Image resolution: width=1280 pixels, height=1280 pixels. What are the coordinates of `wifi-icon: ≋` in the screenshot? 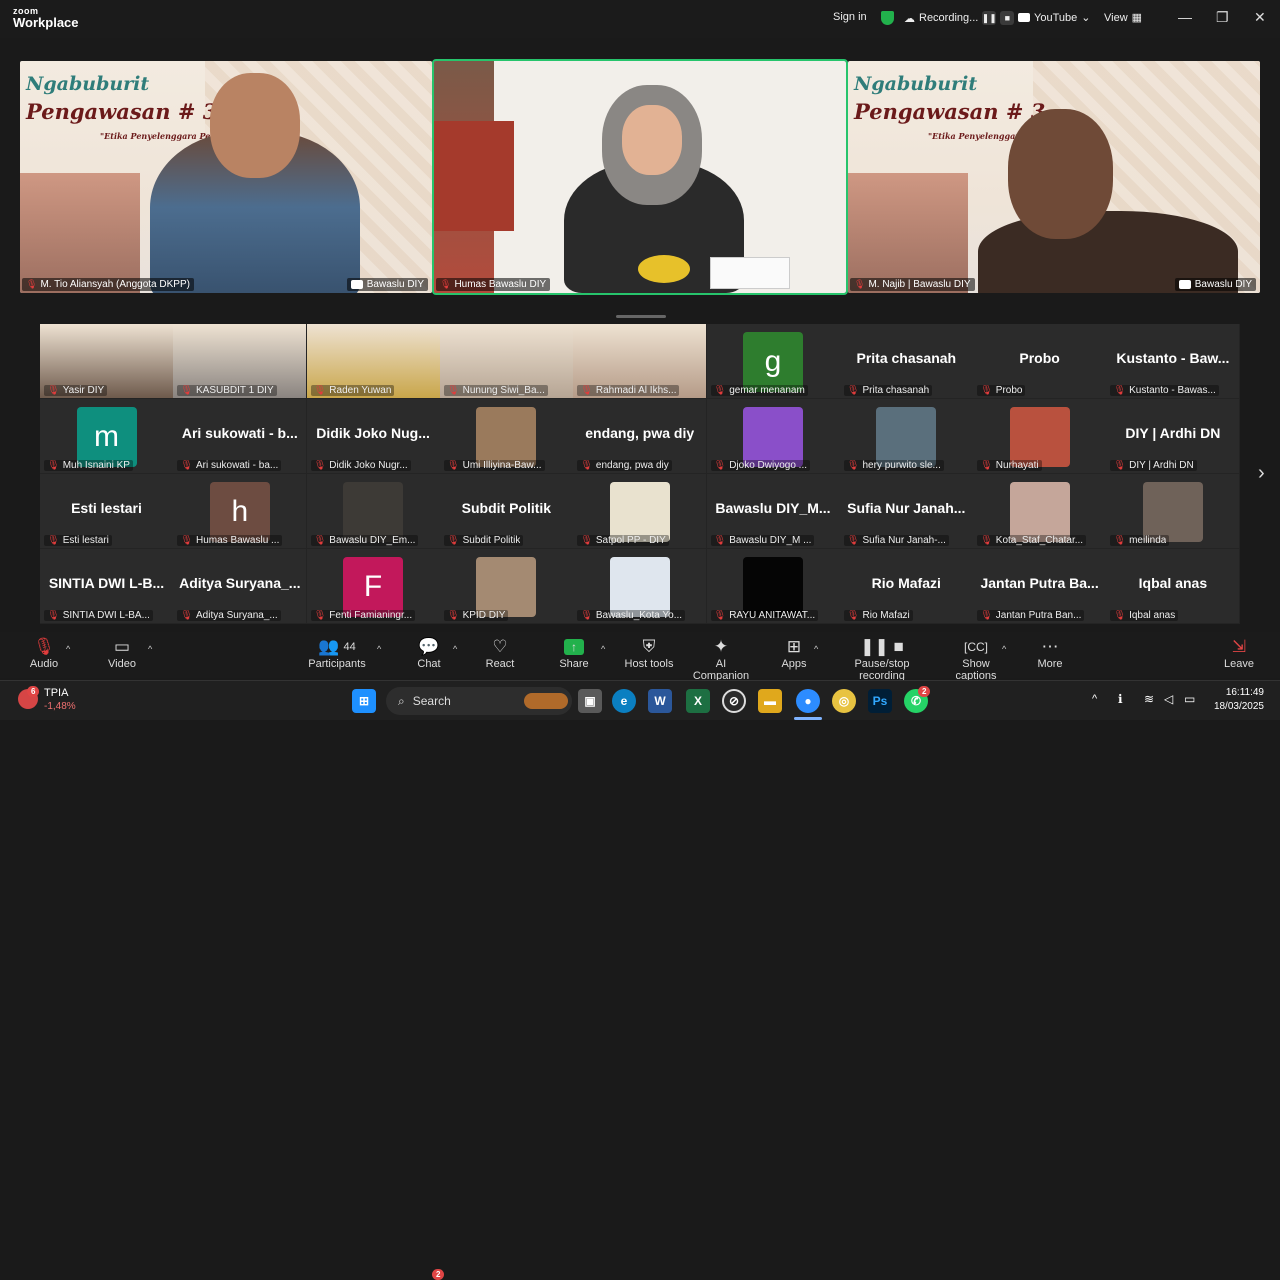 It's located at (1149, 699).